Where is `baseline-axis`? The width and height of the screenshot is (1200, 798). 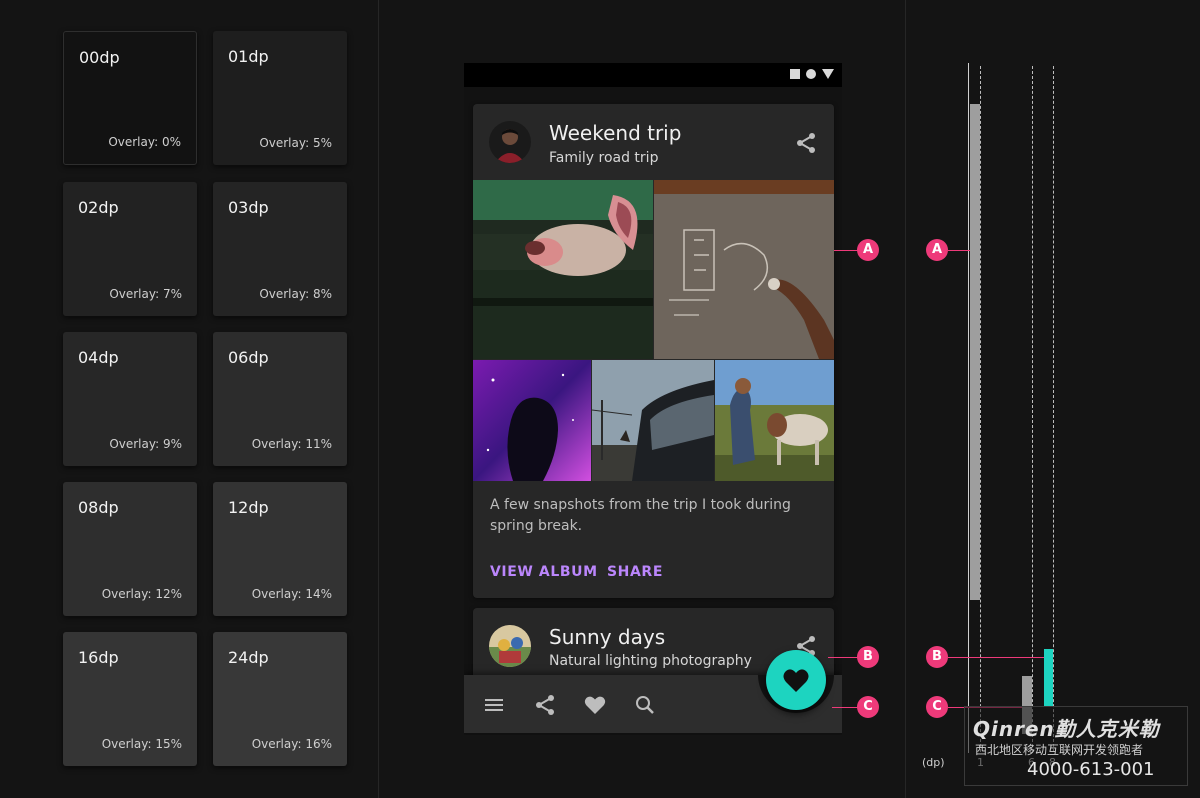 baseline-axis is located at coordinates (968, 408).